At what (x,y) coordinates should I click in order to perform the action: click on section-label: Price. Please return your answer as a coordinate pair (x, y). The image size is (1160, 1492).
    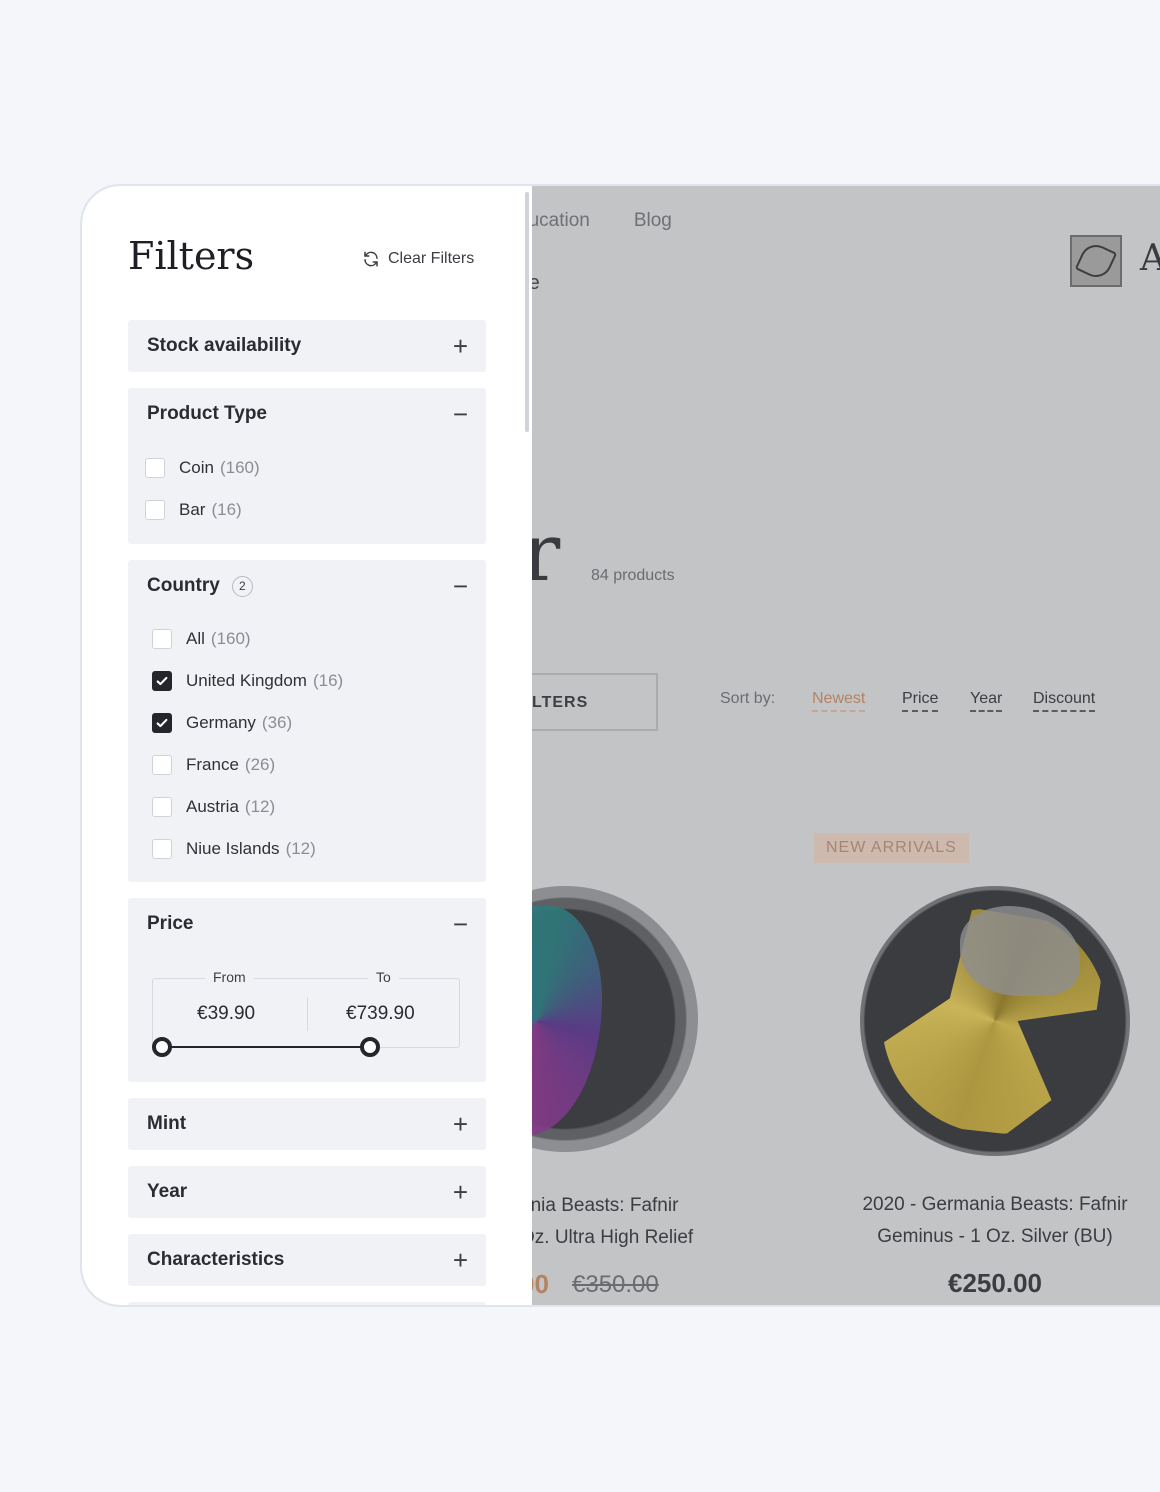
    Looking at the image, I should click on (170, 923).